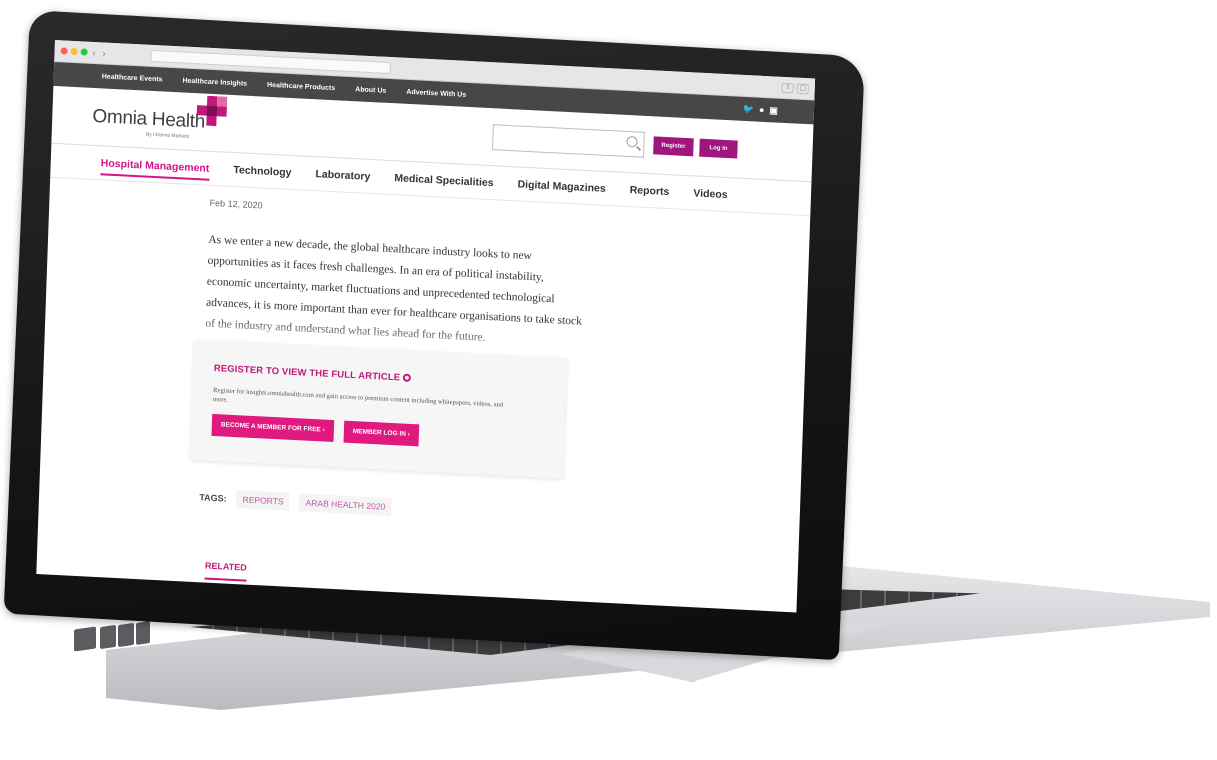  Describe the element at coordinates (632, 141) in the screenshot. I see `search-icon` at that location.